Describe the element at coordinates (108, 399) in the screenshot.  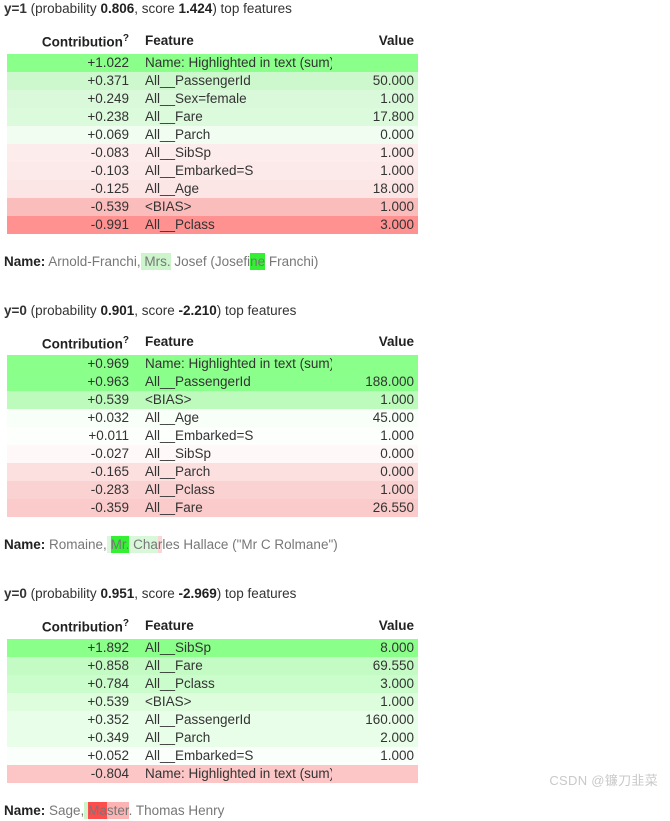
I see `cell-contribution: +0.539` at that location.